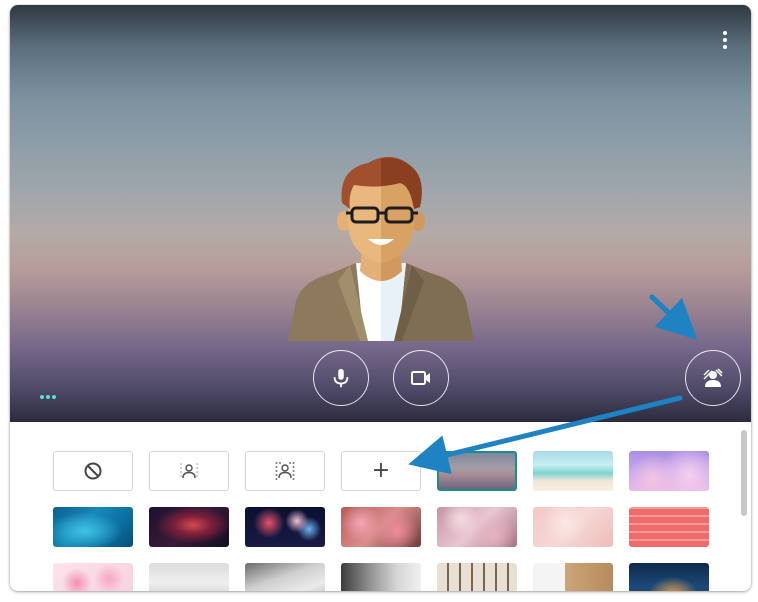 This screenshot has width=758, height=602. I want to click on more-vert-icon, so click(725, 42).